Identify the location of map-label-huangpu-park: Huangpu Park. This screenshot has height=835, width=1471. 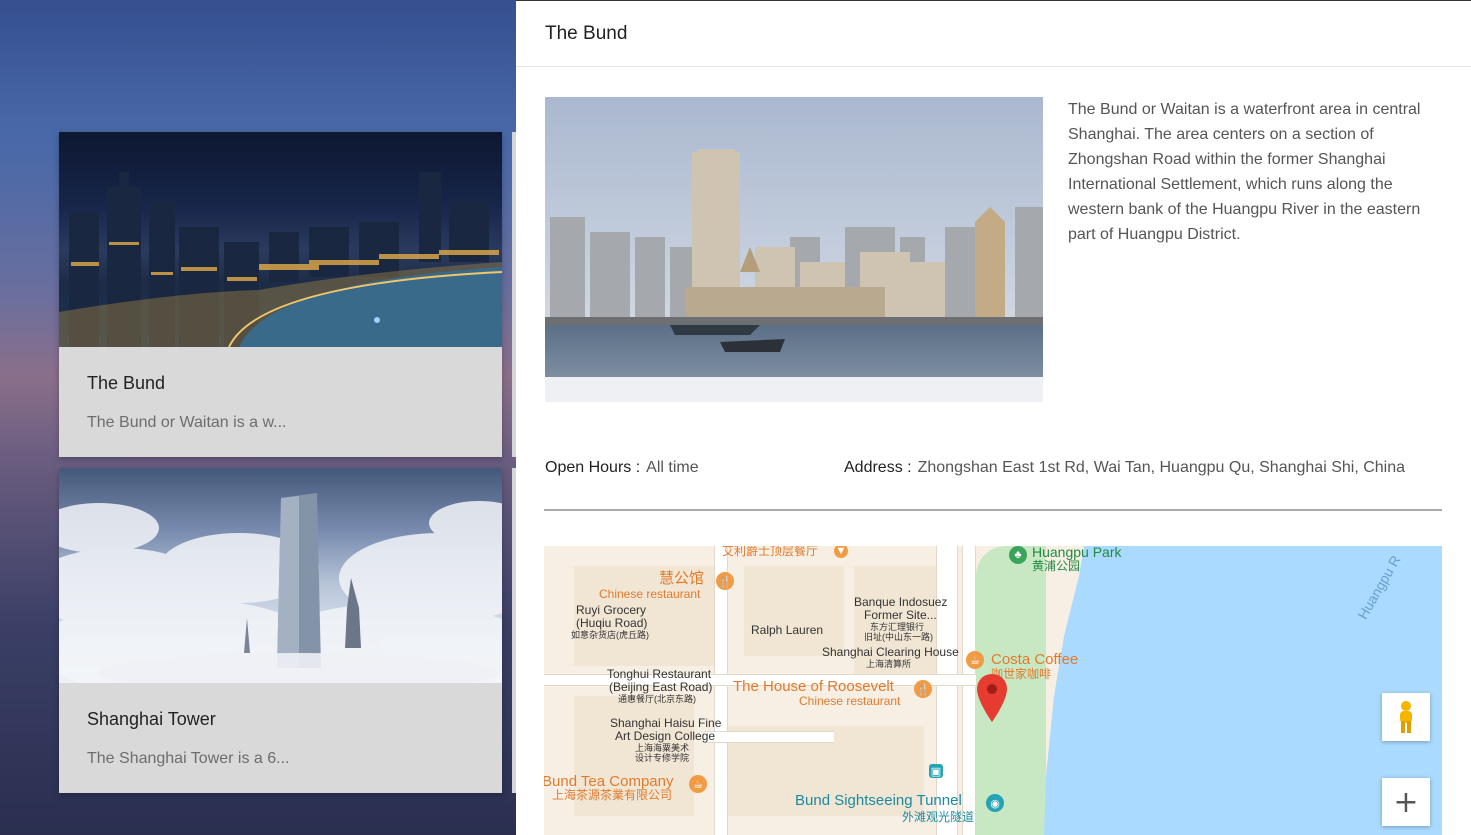
(1077, 552).